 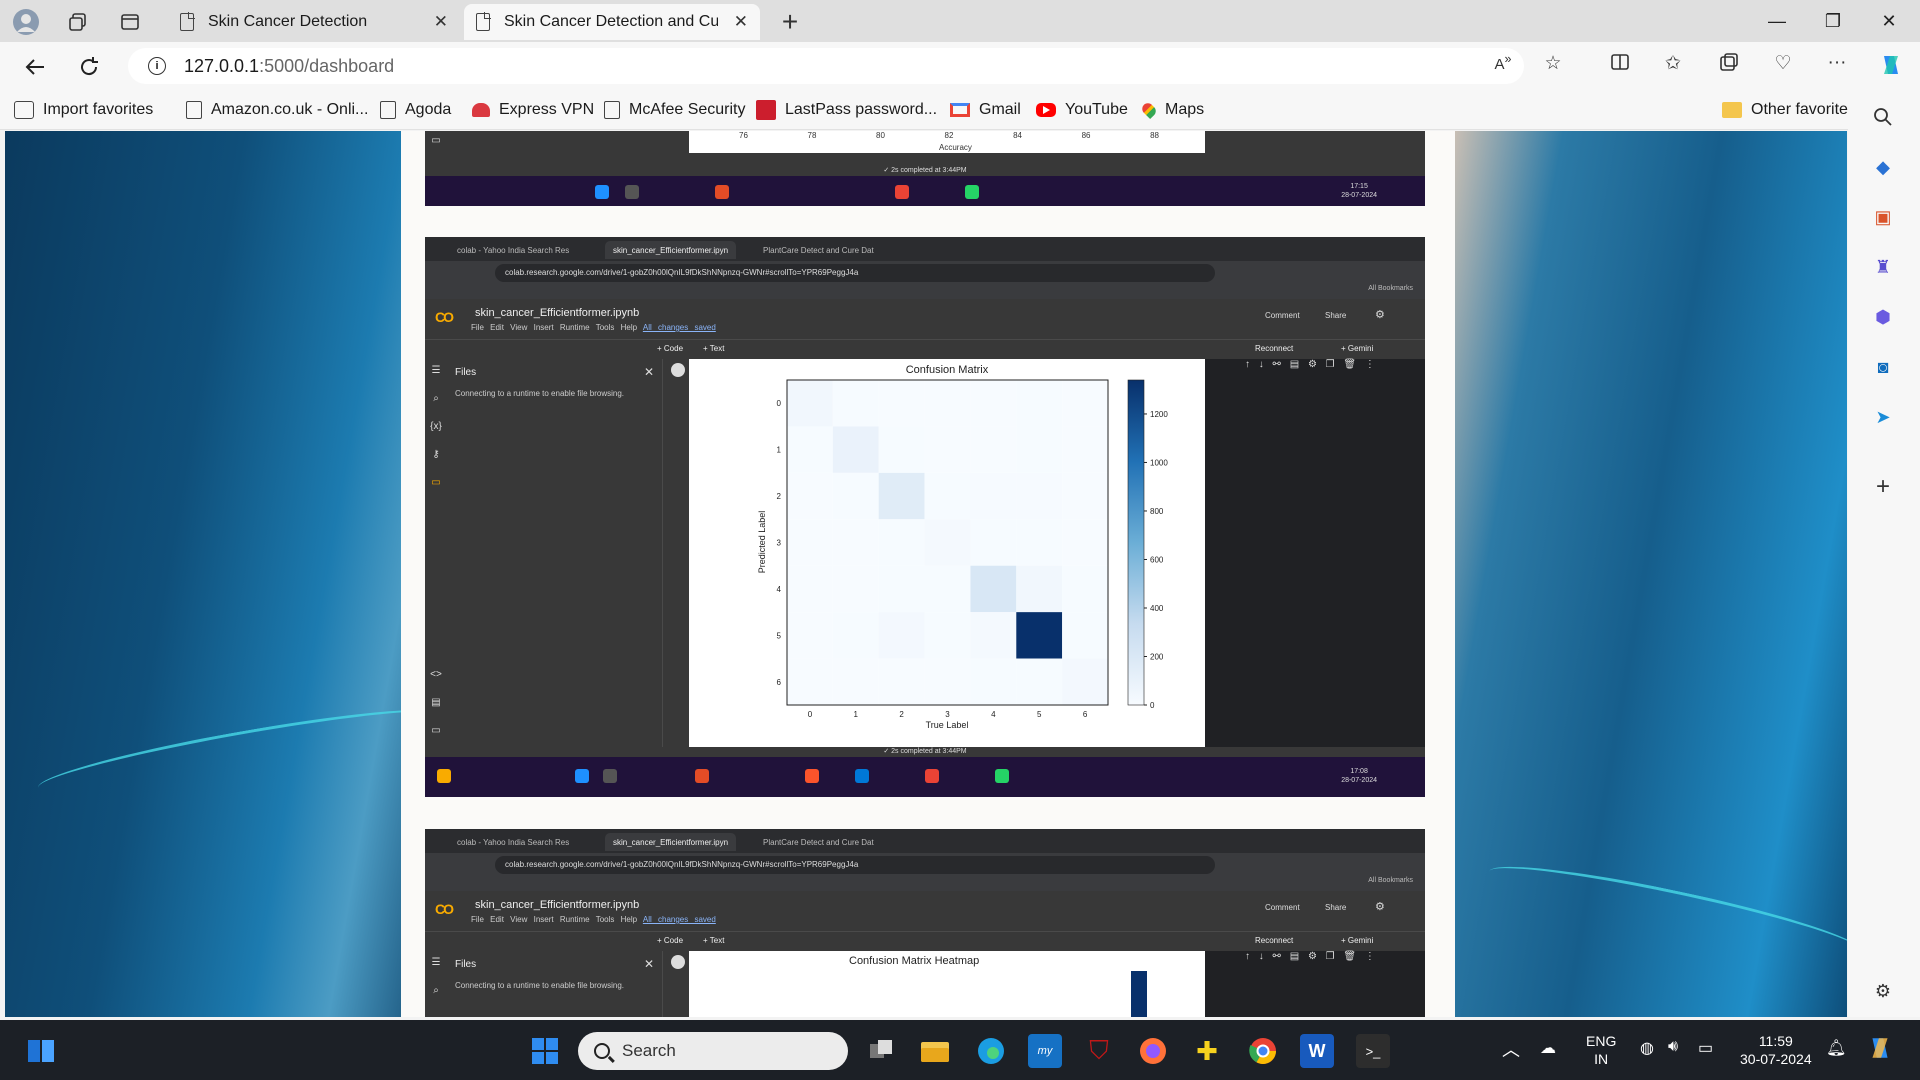 I want to click on tick-label: 76, so click(x=743, y=135).